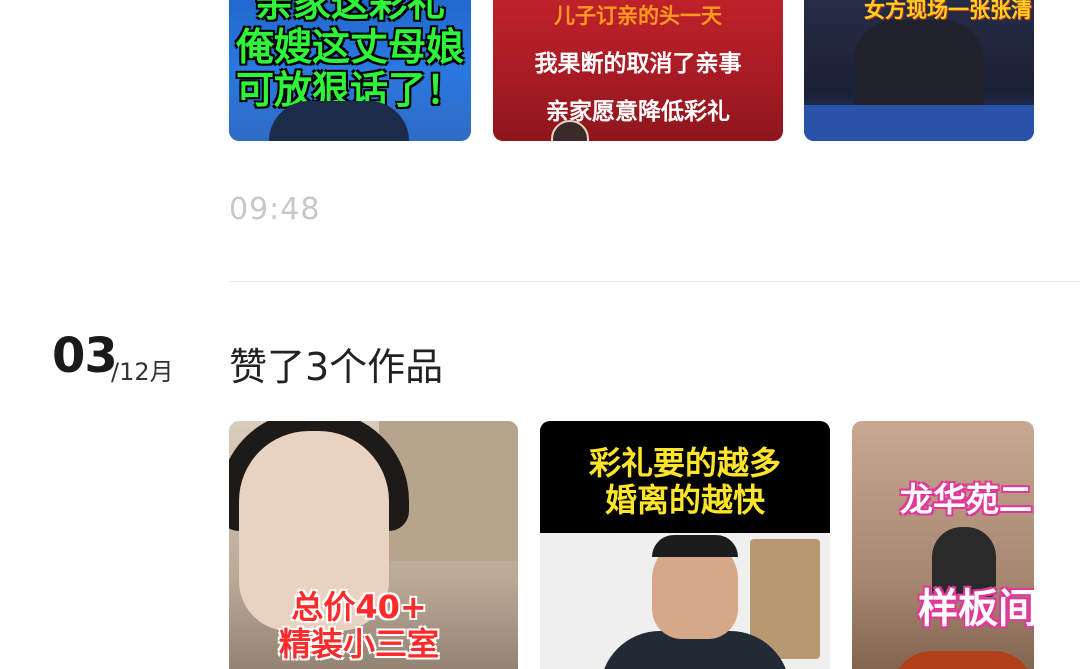 This screenshot has height=669, width=1080. What do you see at coordinates (948, 11) in the screenshot?
I see `thumbnail-caption: 女方现场一张张清` at bounding box center [948, 11].